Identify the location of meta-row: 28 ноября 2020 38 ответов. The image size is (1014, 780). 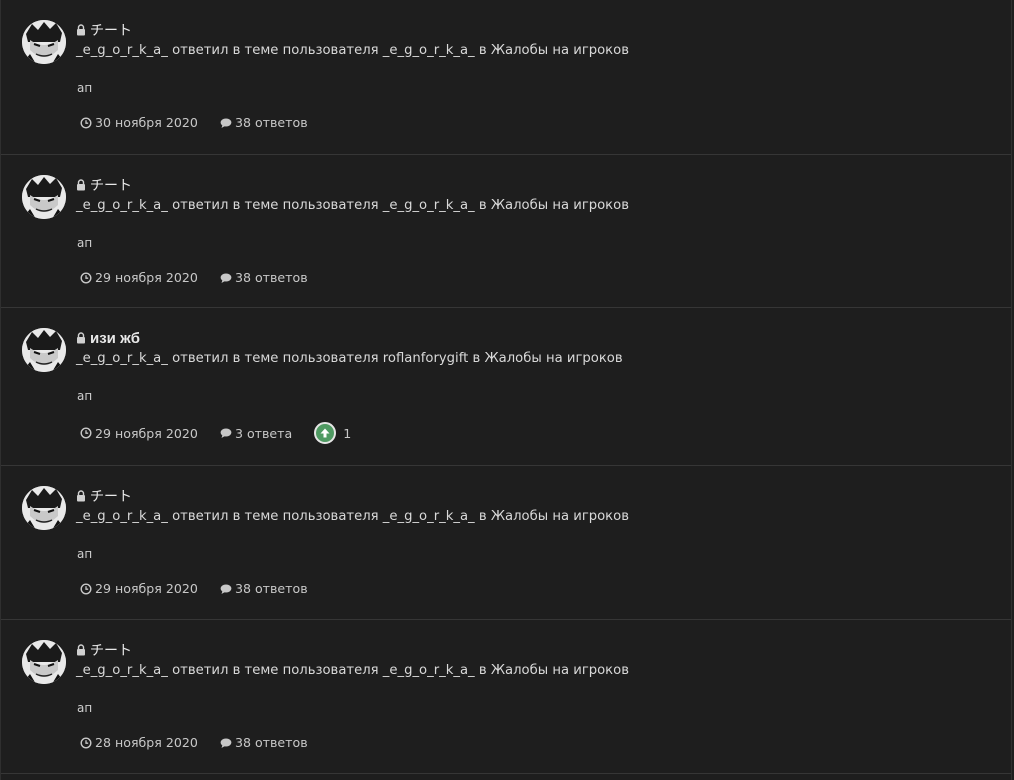
(205, 742).